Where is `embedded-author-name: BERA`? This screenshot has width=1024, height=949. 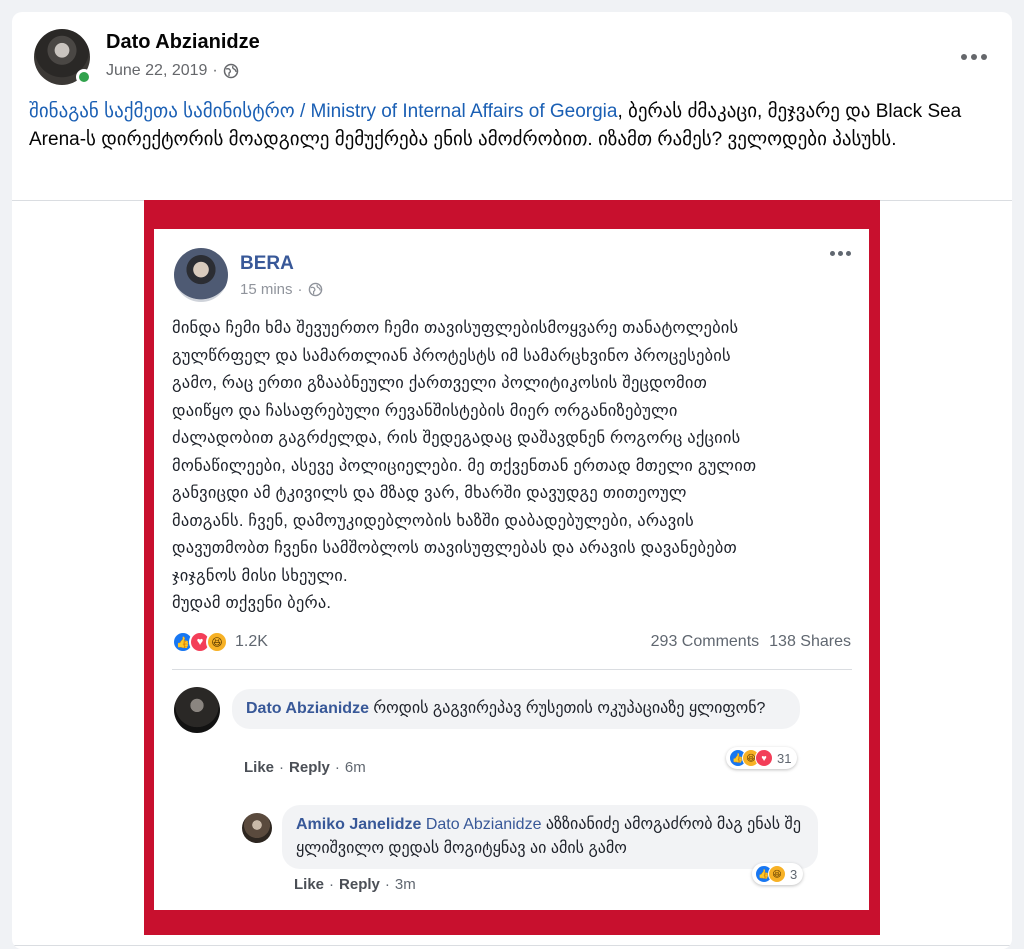
embedded-author-name: BERA is located at coordinates (267, 263).